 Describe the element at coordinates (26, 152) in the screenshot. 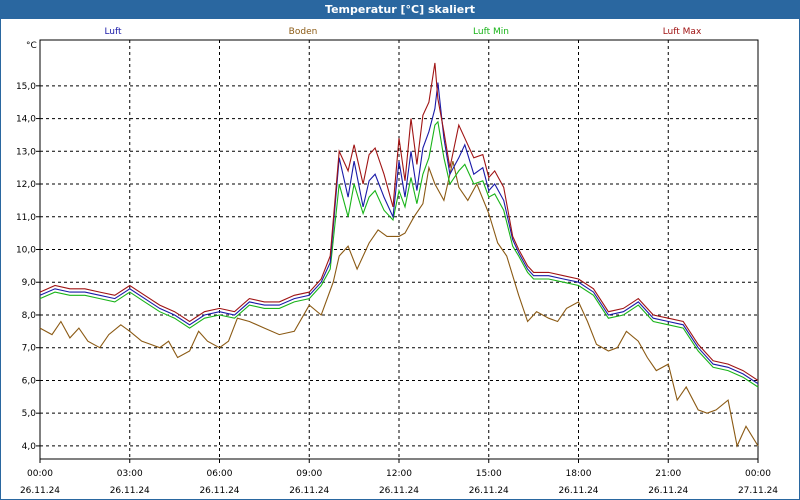

I see `y-tick-label: 13,0` at that location.